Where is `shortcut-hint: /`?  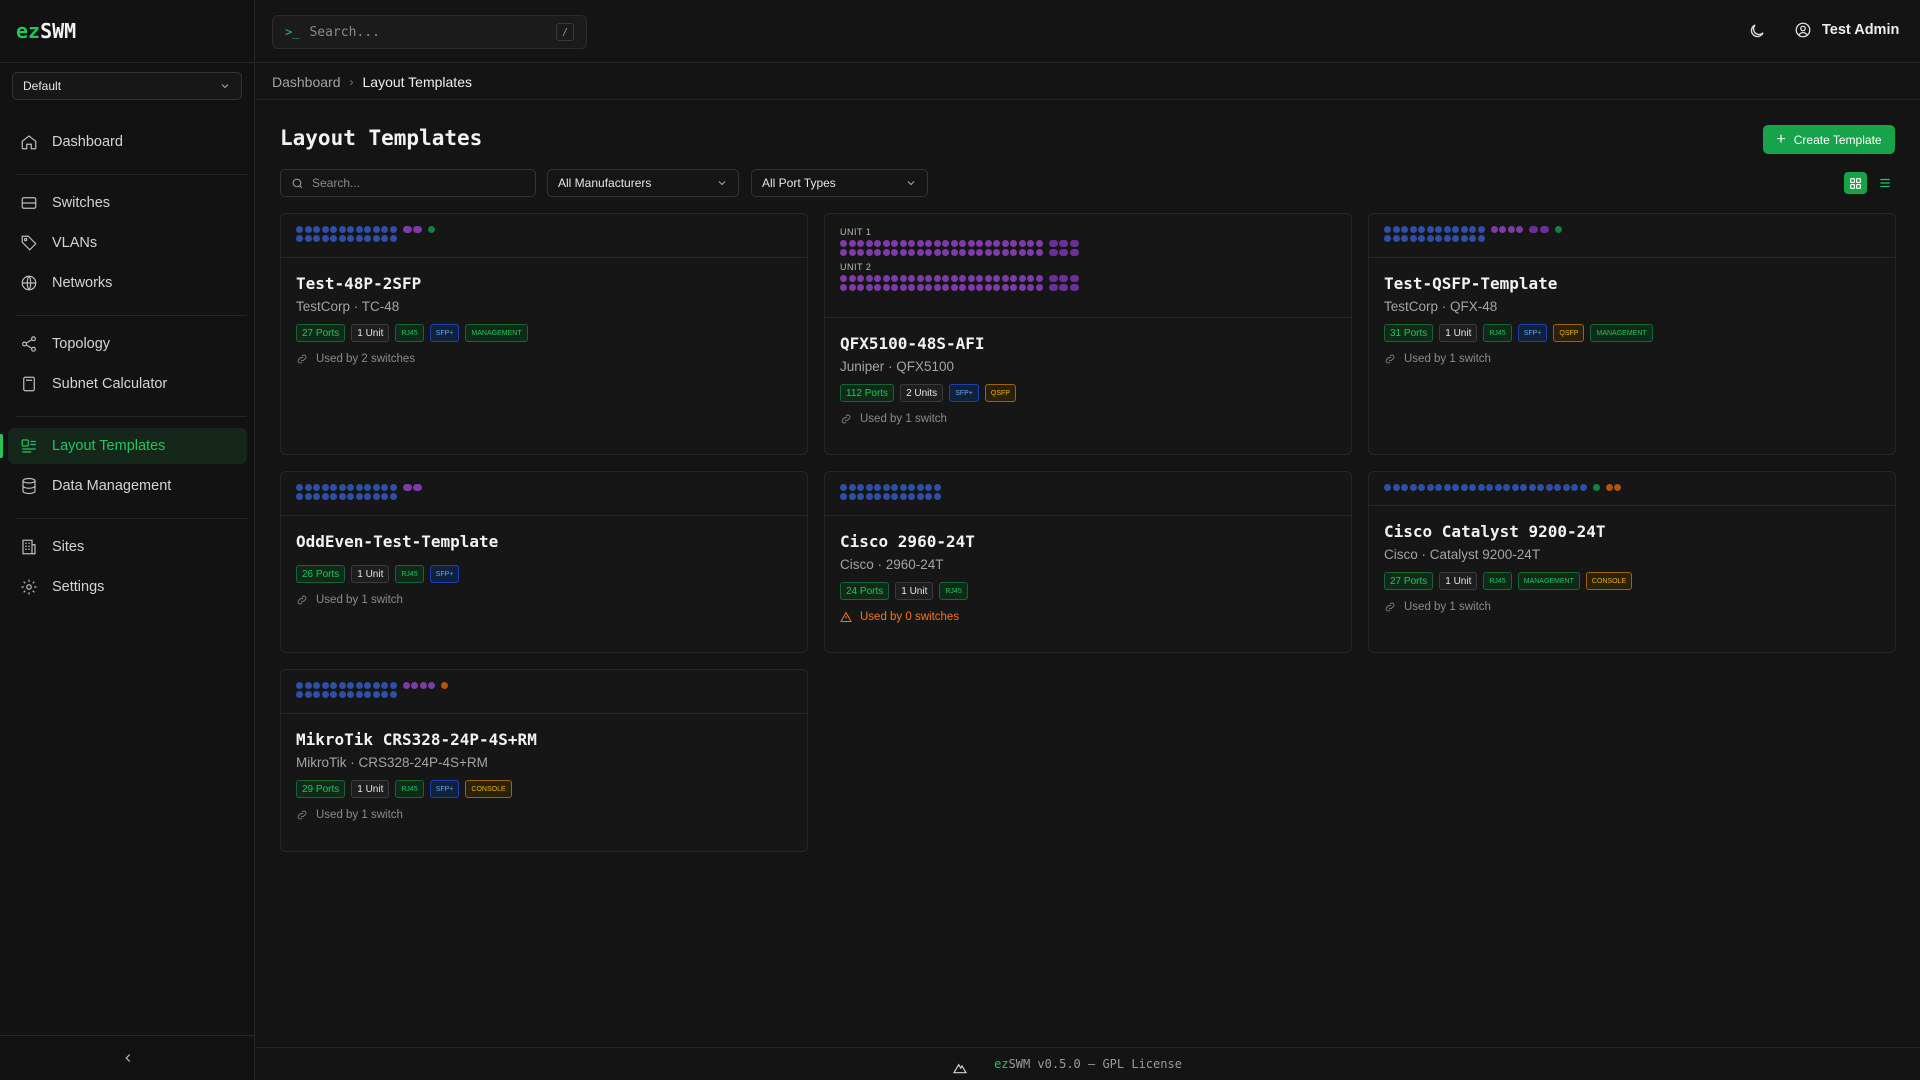 shortcut-hint: / is located at coordinates (565, 32).